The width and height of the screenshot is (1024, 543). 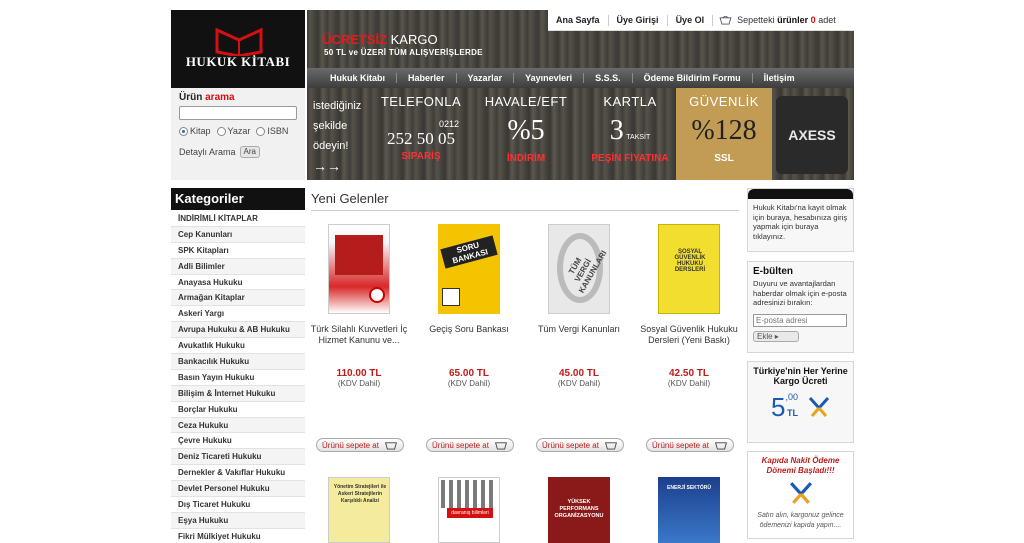 I want to click on cod-title: Kapıda Nakit Ödeme Dönemi Başladı!!!, so click(x=800, y=465).